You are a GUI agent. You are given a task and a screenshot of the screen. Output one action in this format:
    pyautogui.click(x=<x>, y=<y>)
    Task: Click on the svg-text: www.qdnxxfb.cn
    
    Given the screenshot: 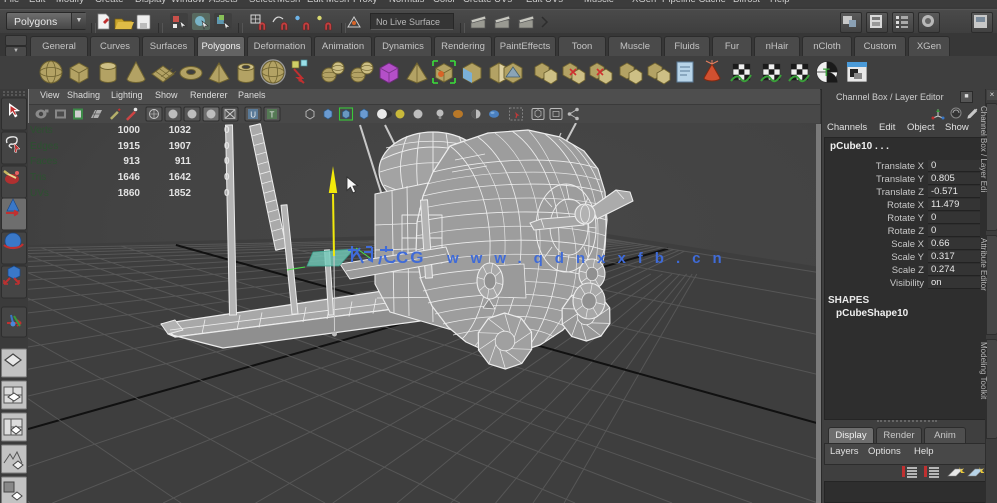 What is the action you would take?
    pyautogui.click(x=590, y=258)
    